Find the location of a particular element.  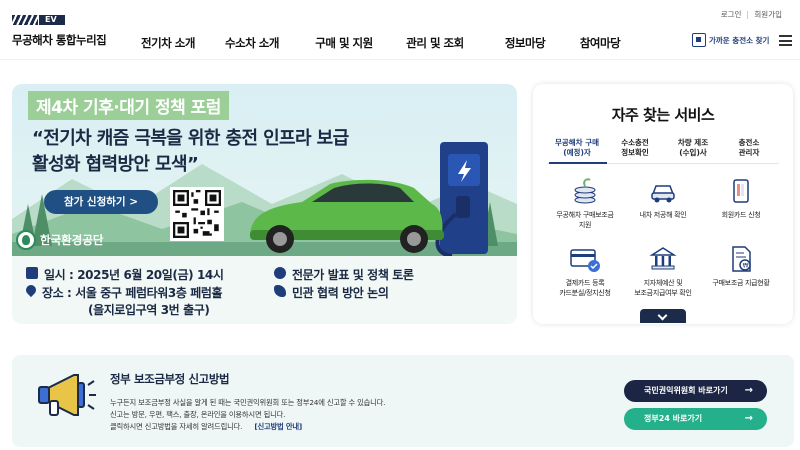

tab-hydrogen-info: 수소충전 정보확인 is located at coordinates (635, 148).